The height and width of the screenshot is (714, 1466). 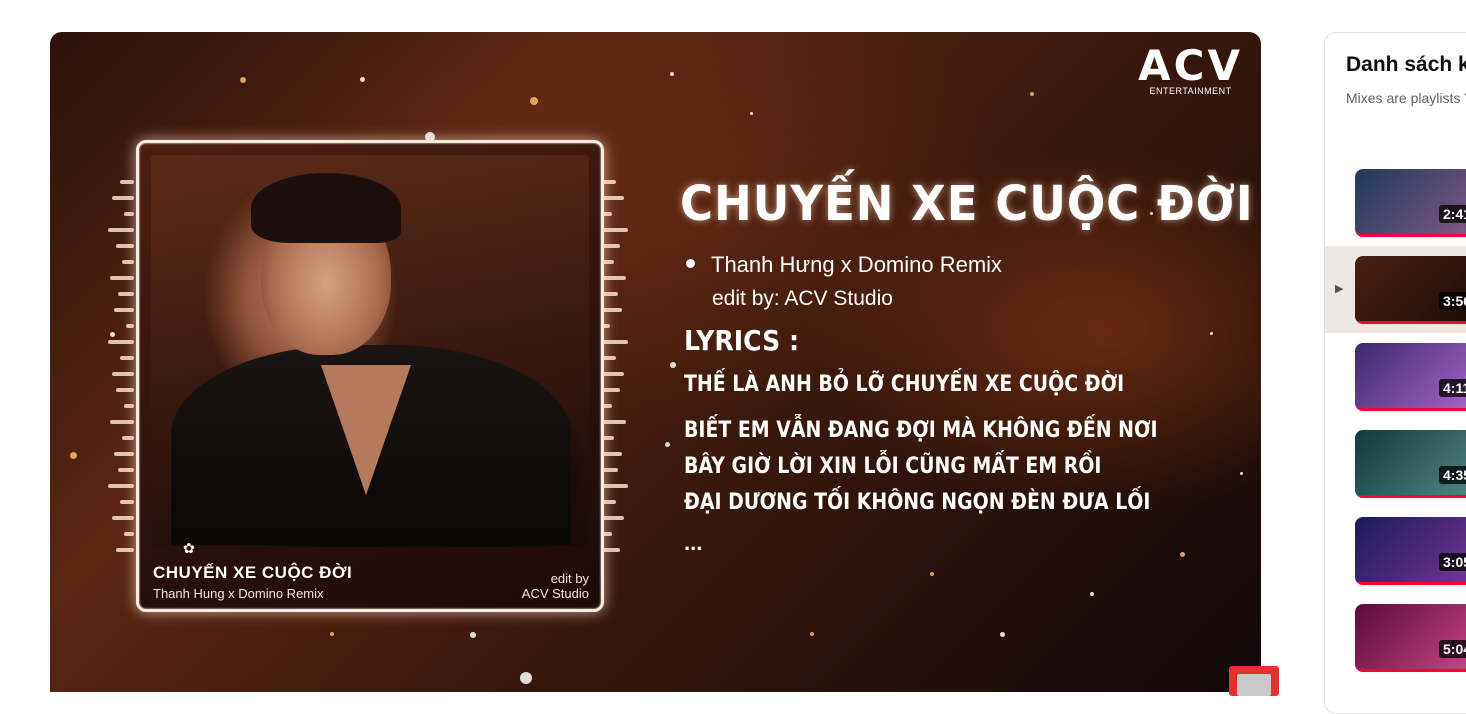 I want to click on duration-badge: 4:35, so click(x=1452, y=475).